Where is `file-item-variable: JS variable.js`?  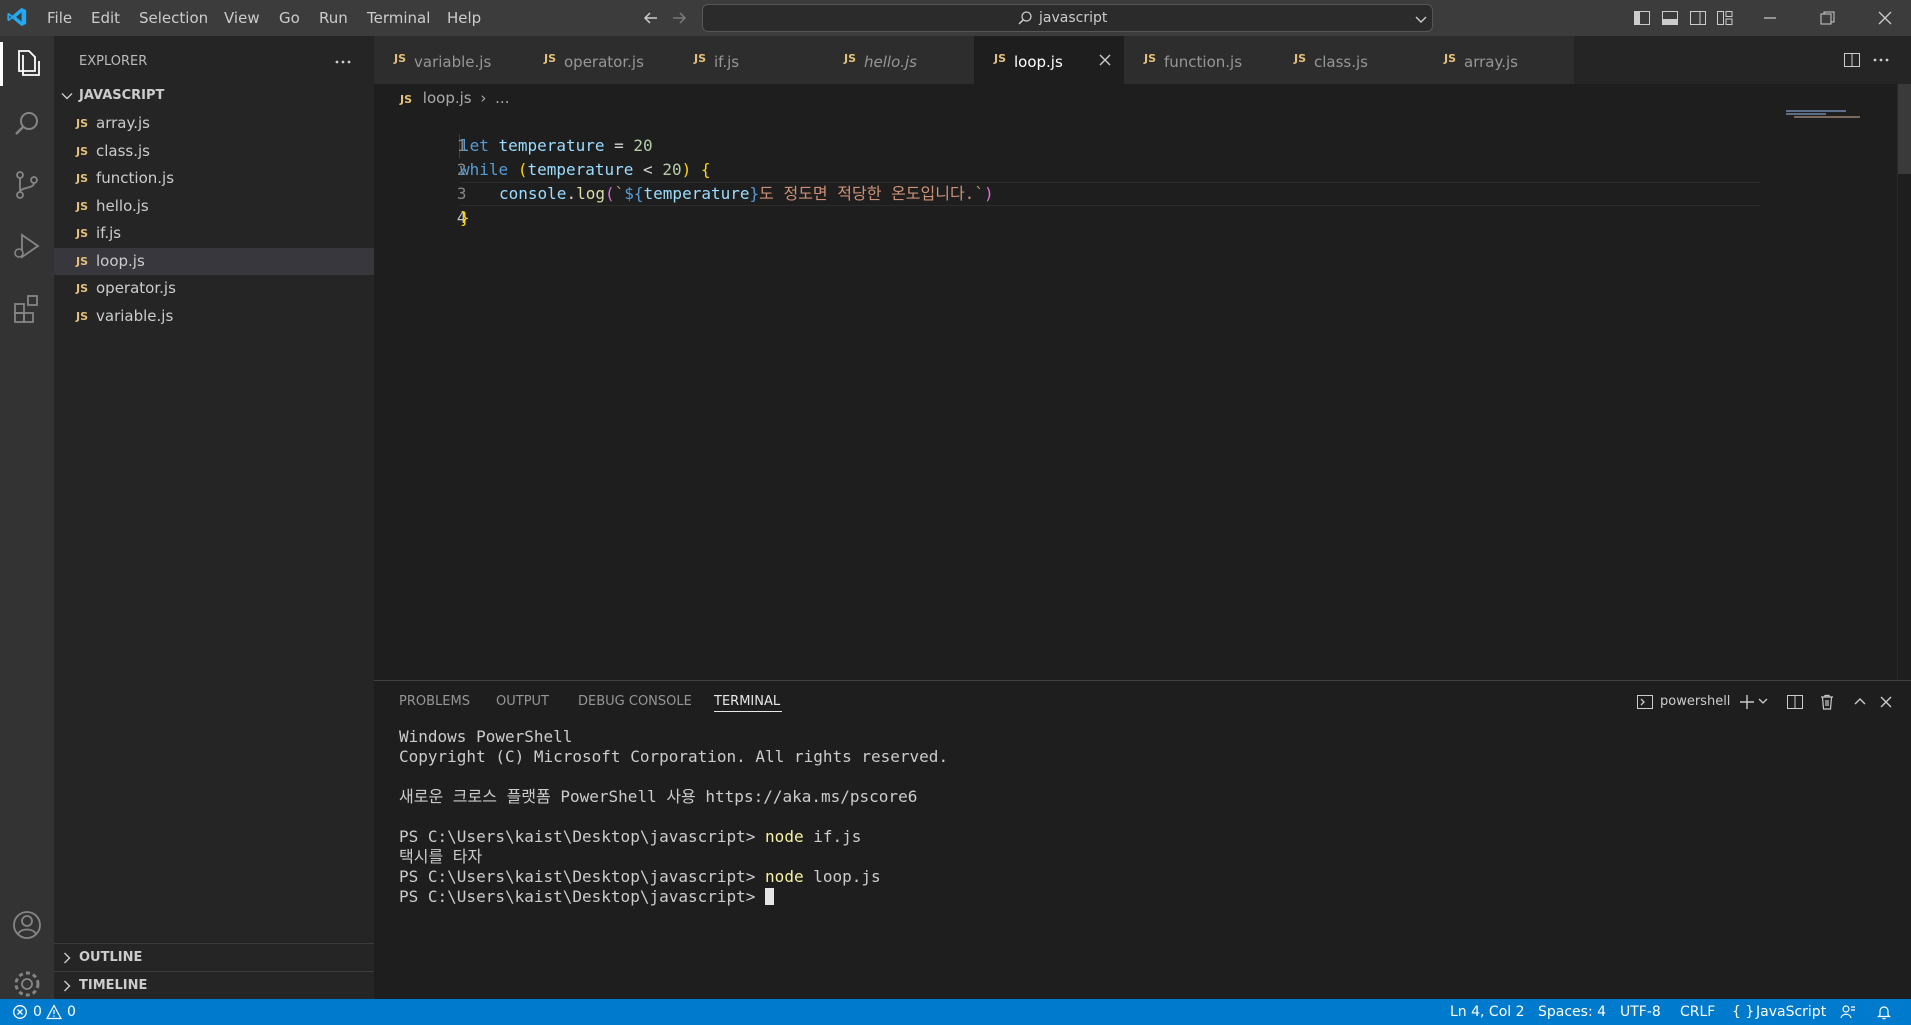 file-item-variable: JS variable.js is located at coordinates (214, 316).